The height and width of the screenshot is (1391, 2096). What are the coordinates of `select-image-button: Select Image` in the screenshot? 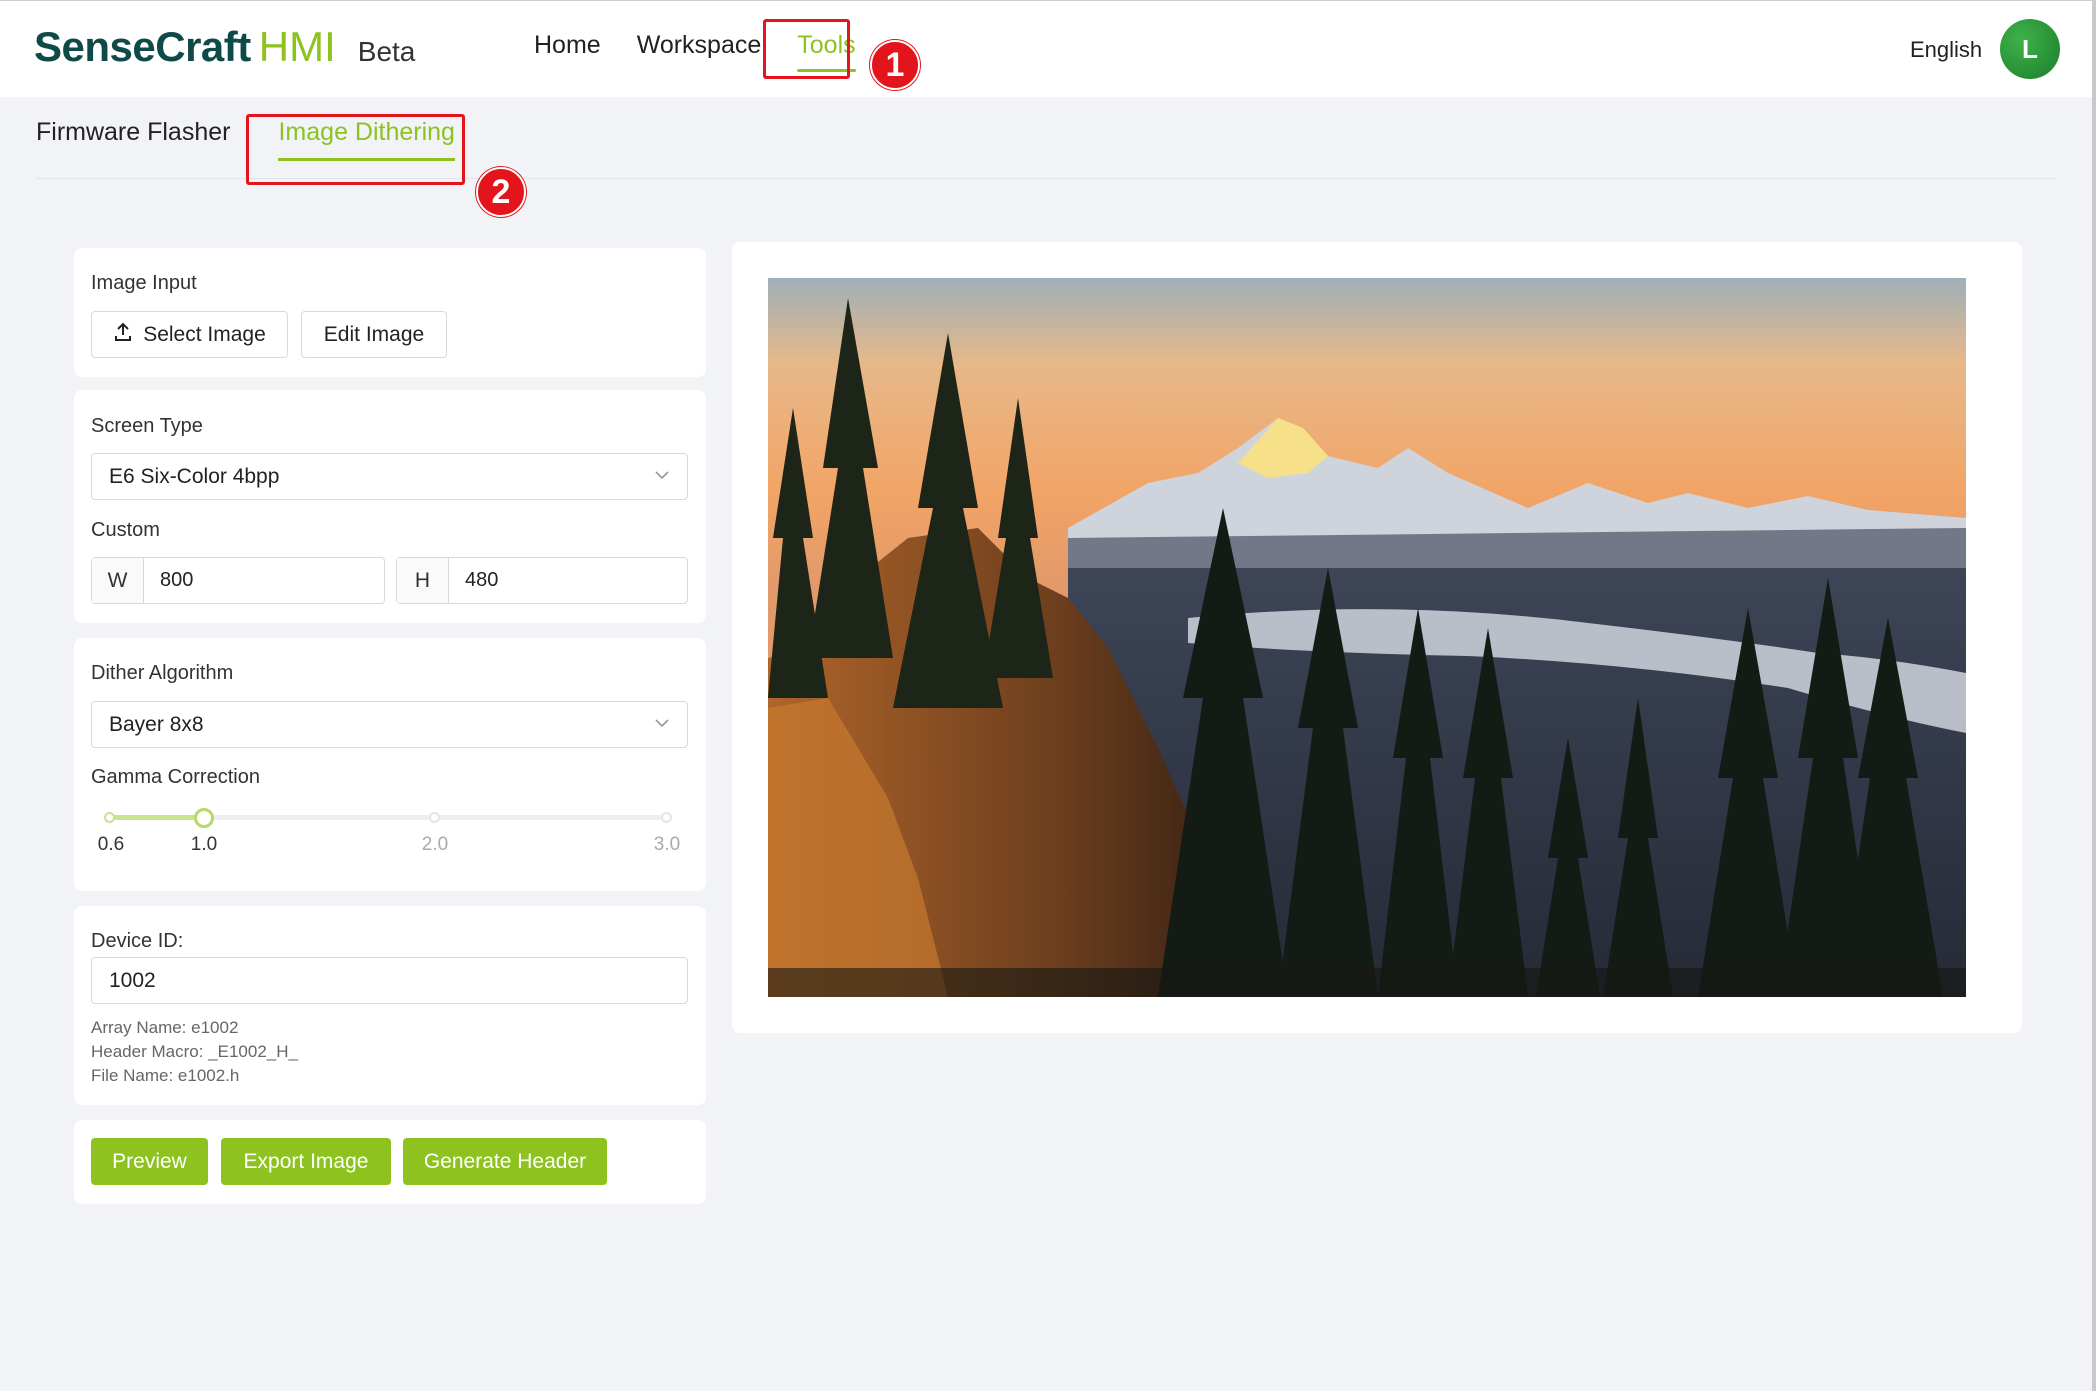 It's located at (189, 334).